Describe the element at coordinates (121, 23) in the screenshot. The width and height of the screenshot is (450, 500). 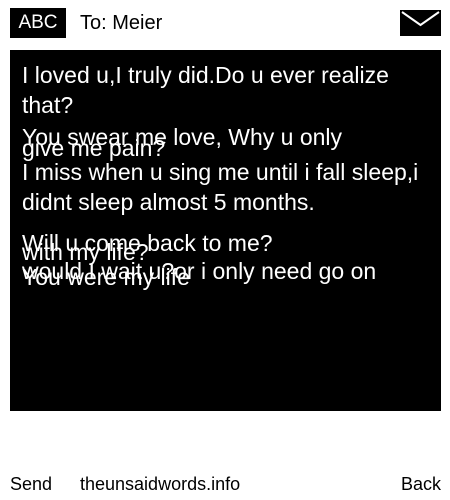
I see `recipient-field: To: Meier` at that location.